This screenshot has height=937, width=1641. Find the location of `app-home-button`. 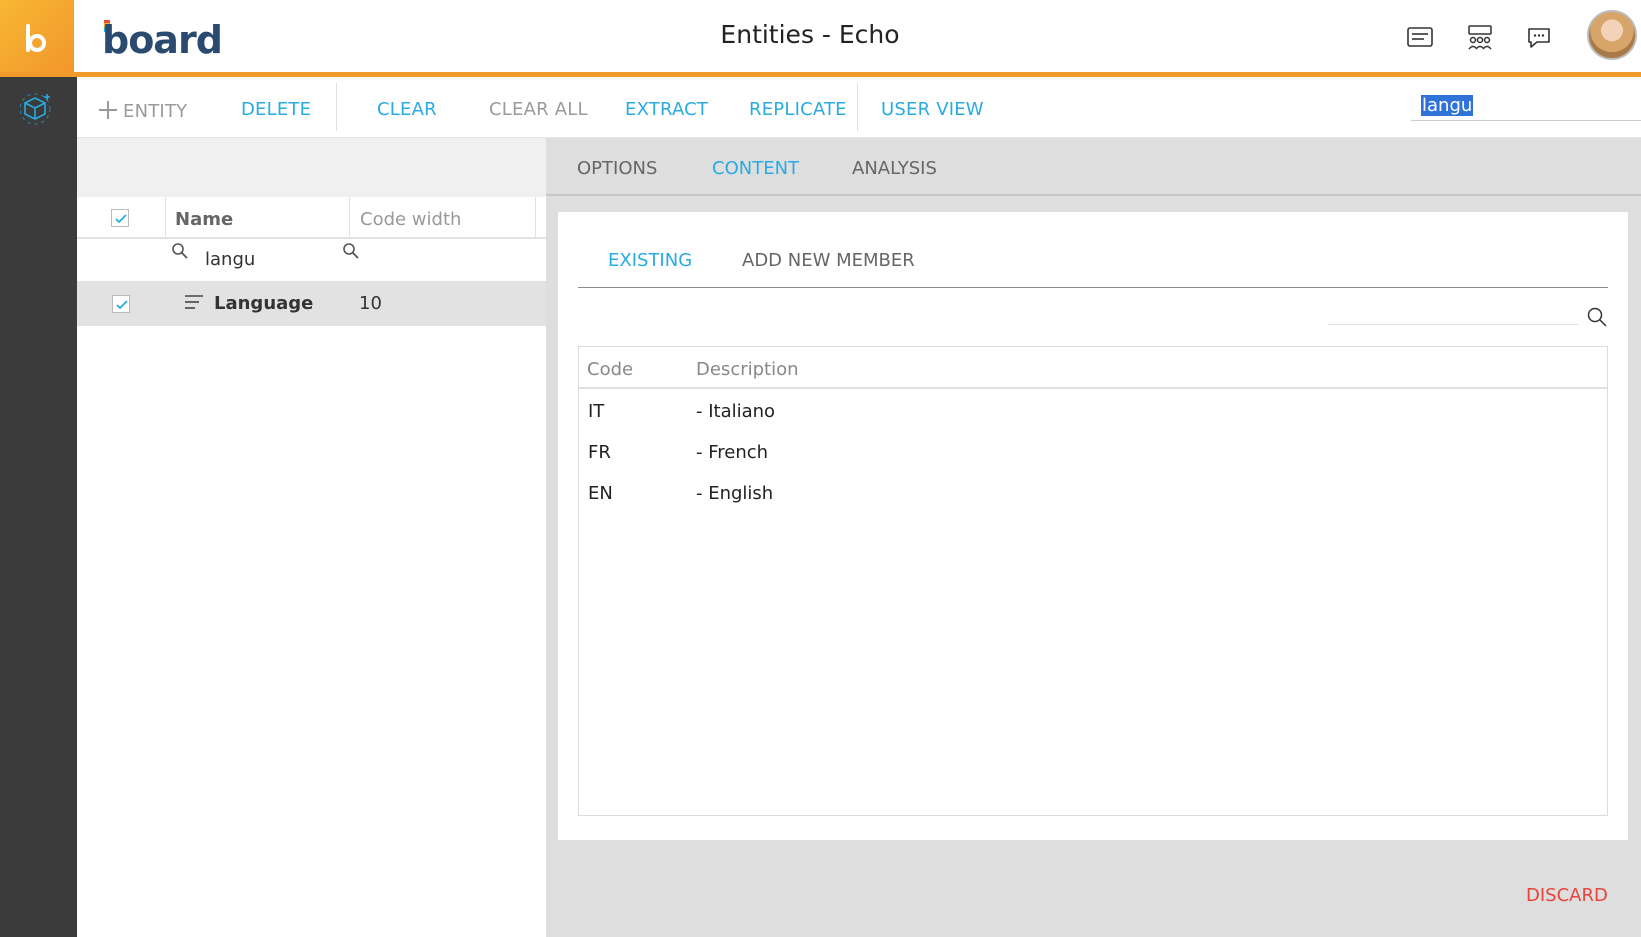

app-home-button is located at coordinates (37, 38).